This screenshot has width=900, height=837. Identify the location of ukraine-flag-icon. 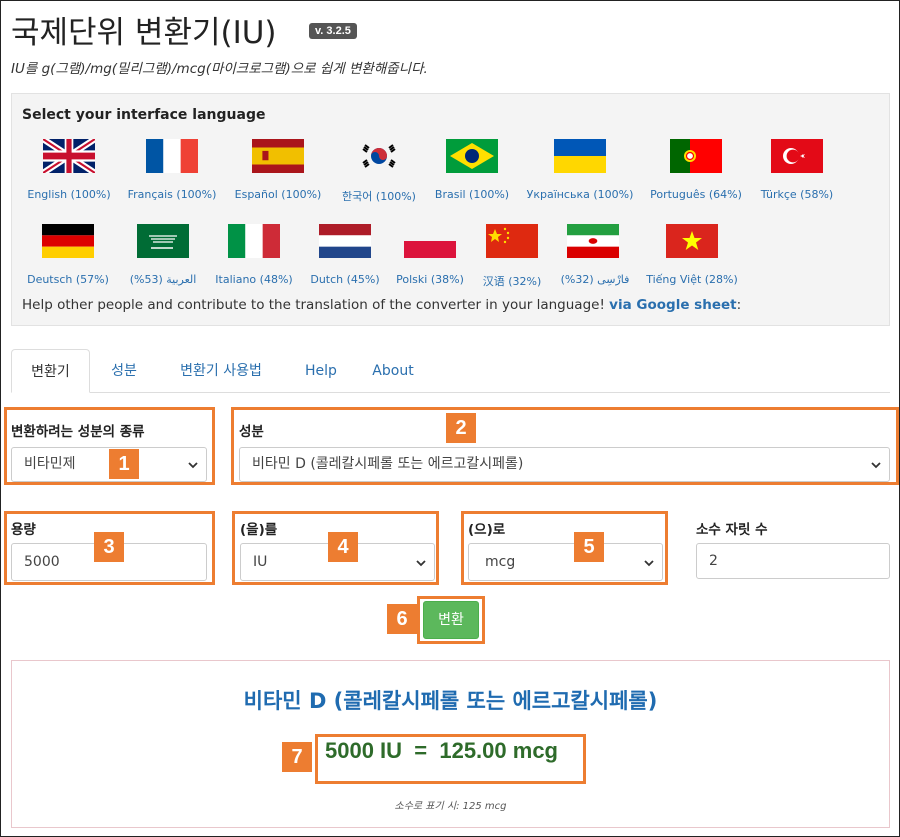
(580, 156).